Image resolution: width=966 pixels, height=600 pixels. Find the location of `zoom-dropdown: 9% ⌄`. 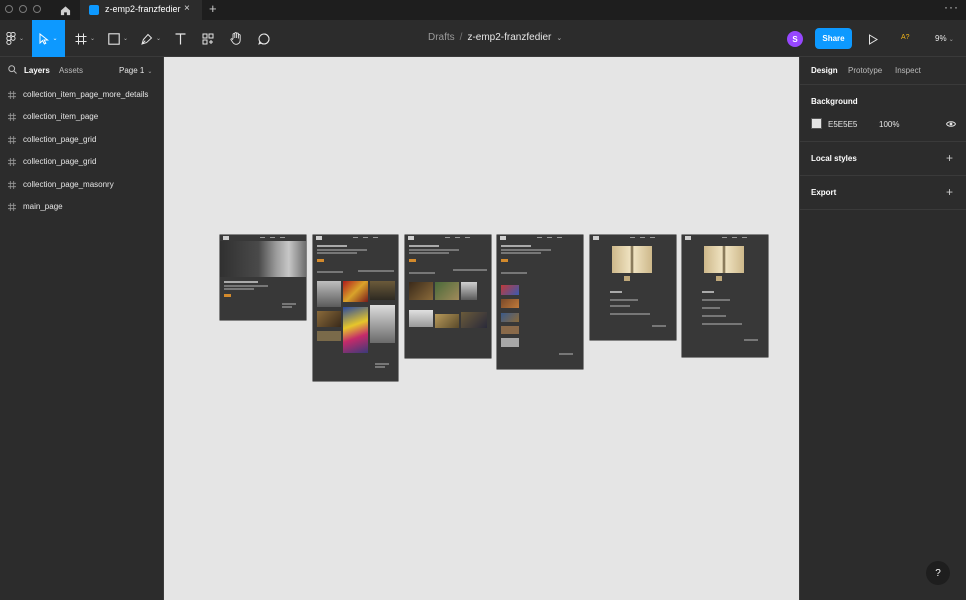

zoom-dropdown: 9% ⌄ is located at coordinates (944, 38).